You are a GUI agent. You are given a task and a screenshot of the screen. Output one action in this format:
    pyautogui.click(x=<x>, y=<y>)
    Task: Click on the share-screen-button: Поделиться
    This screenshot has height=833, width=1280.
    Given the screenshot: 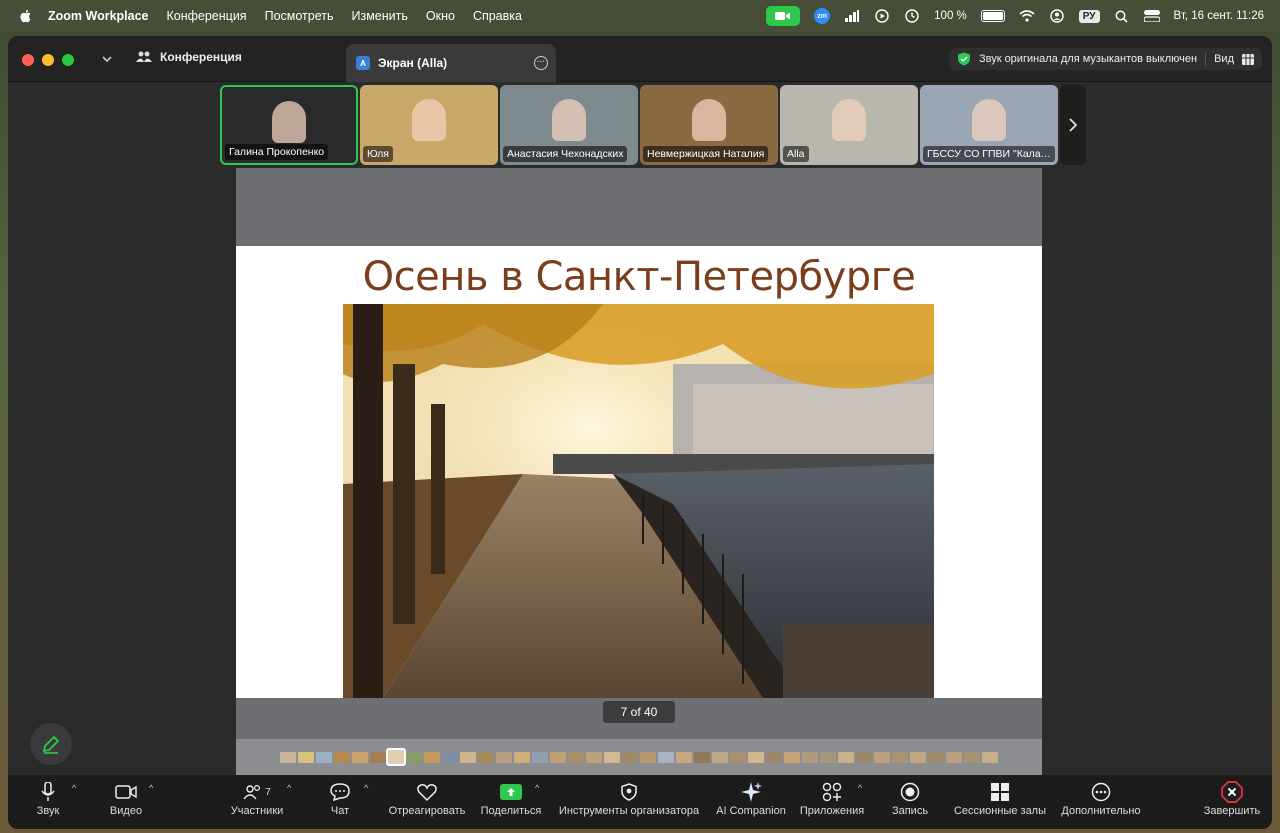 What is the action you would take?
    pyautogui.click(x=511, y=802)
    